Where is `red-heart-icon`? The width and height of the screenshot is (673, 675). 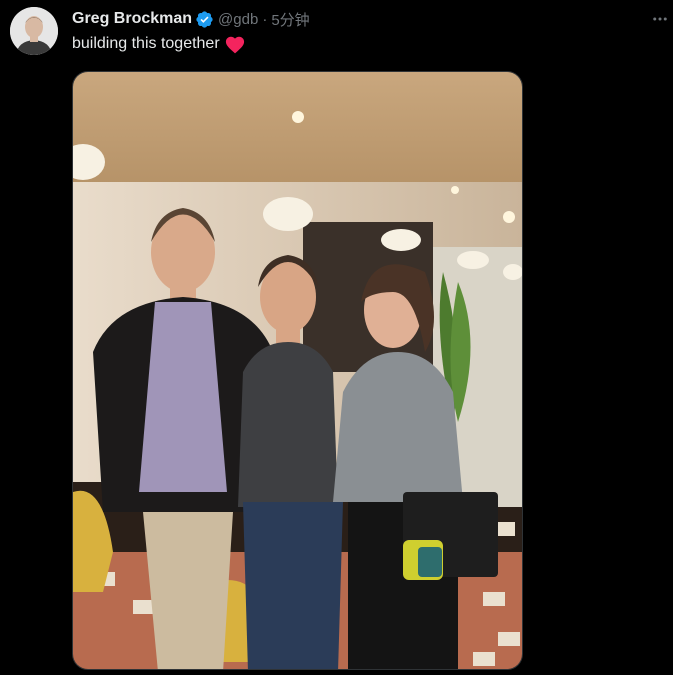 red-heart-icon is located at coordinates (235, 44).